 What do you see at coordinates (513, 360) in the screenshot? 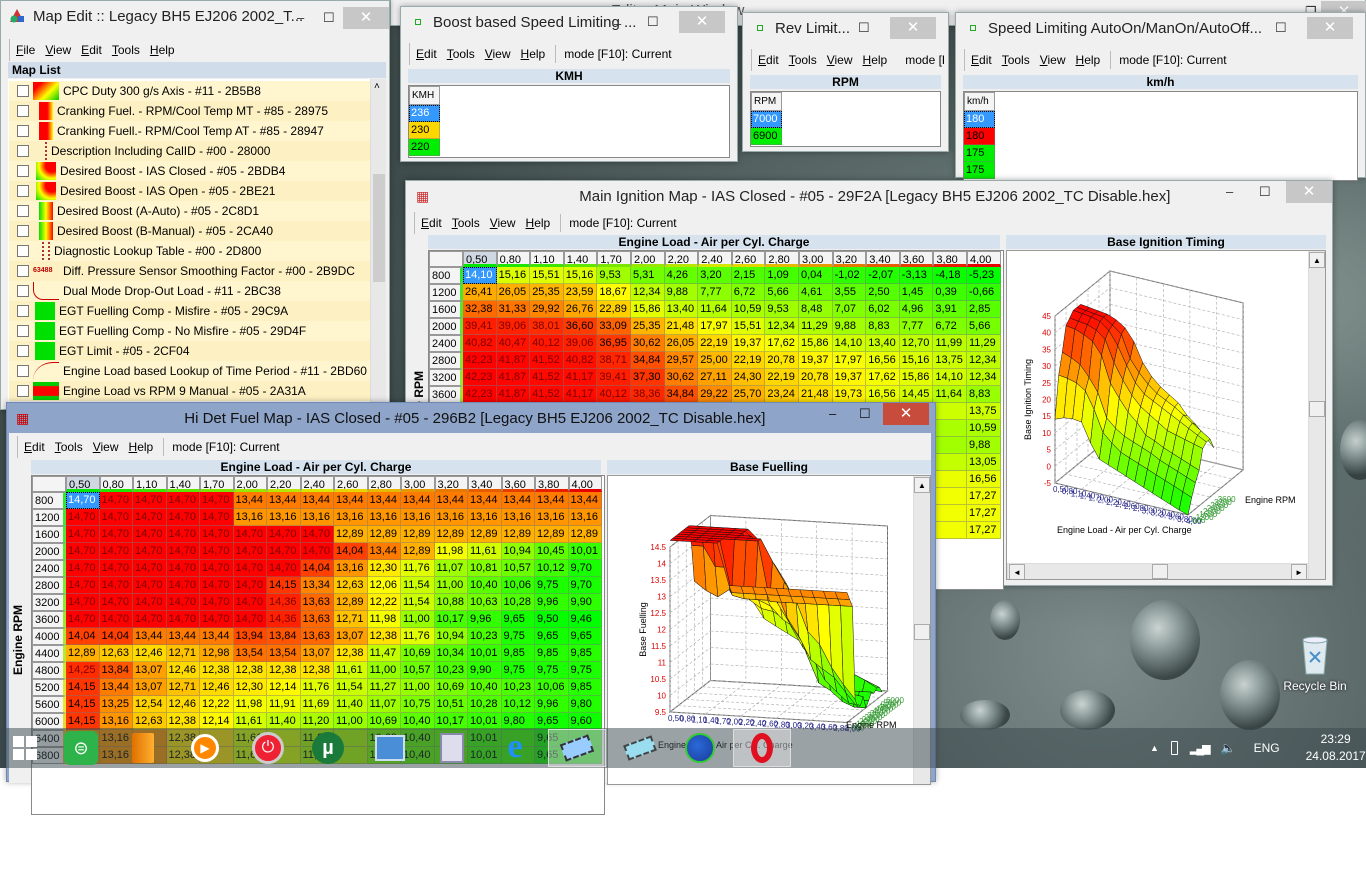
I see `map-cell: 41,87` at bounding box center [513, 360].